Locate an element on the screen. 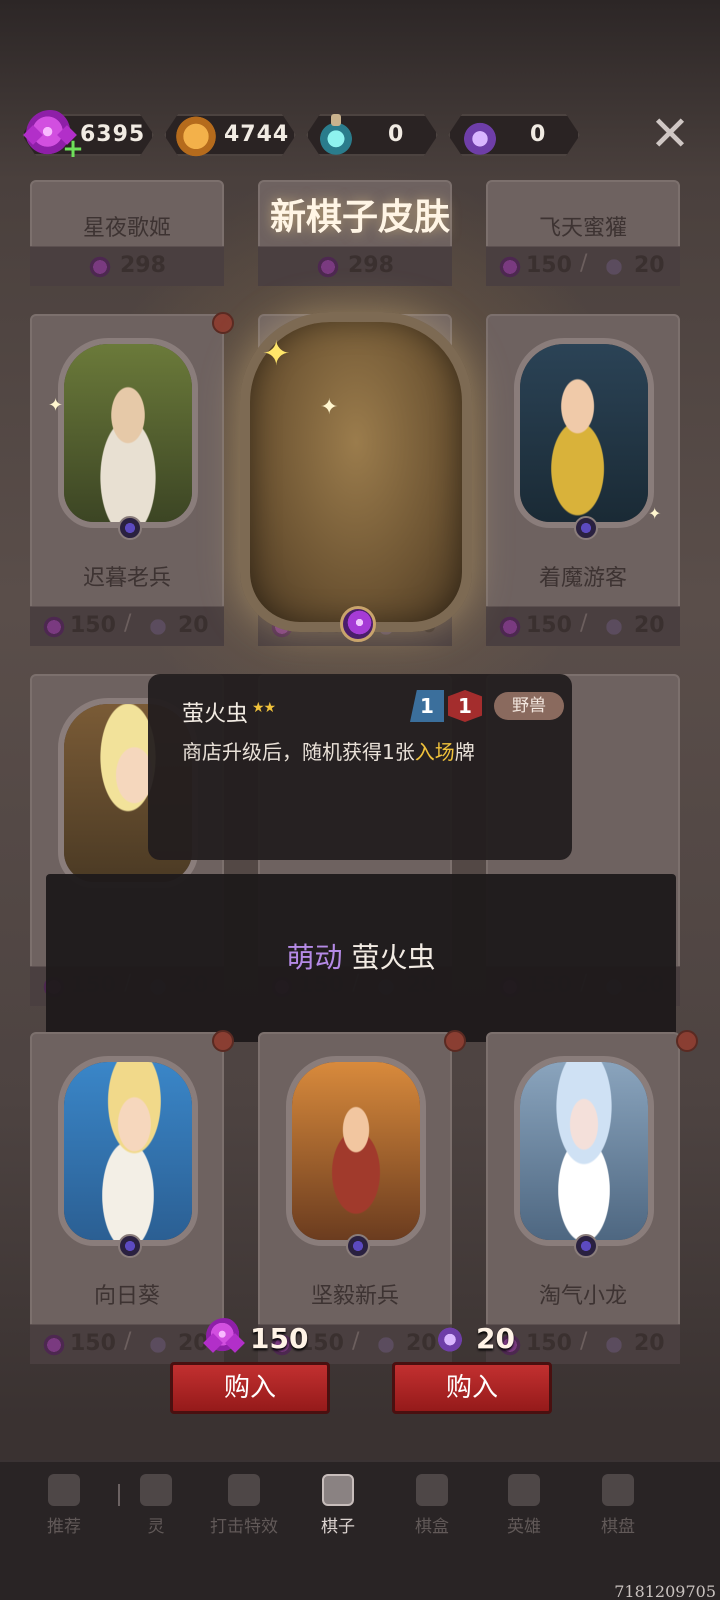 The image size is (720, 1600). tab-hit-effects: 打击特效 is located at coordinates (244, 1505).